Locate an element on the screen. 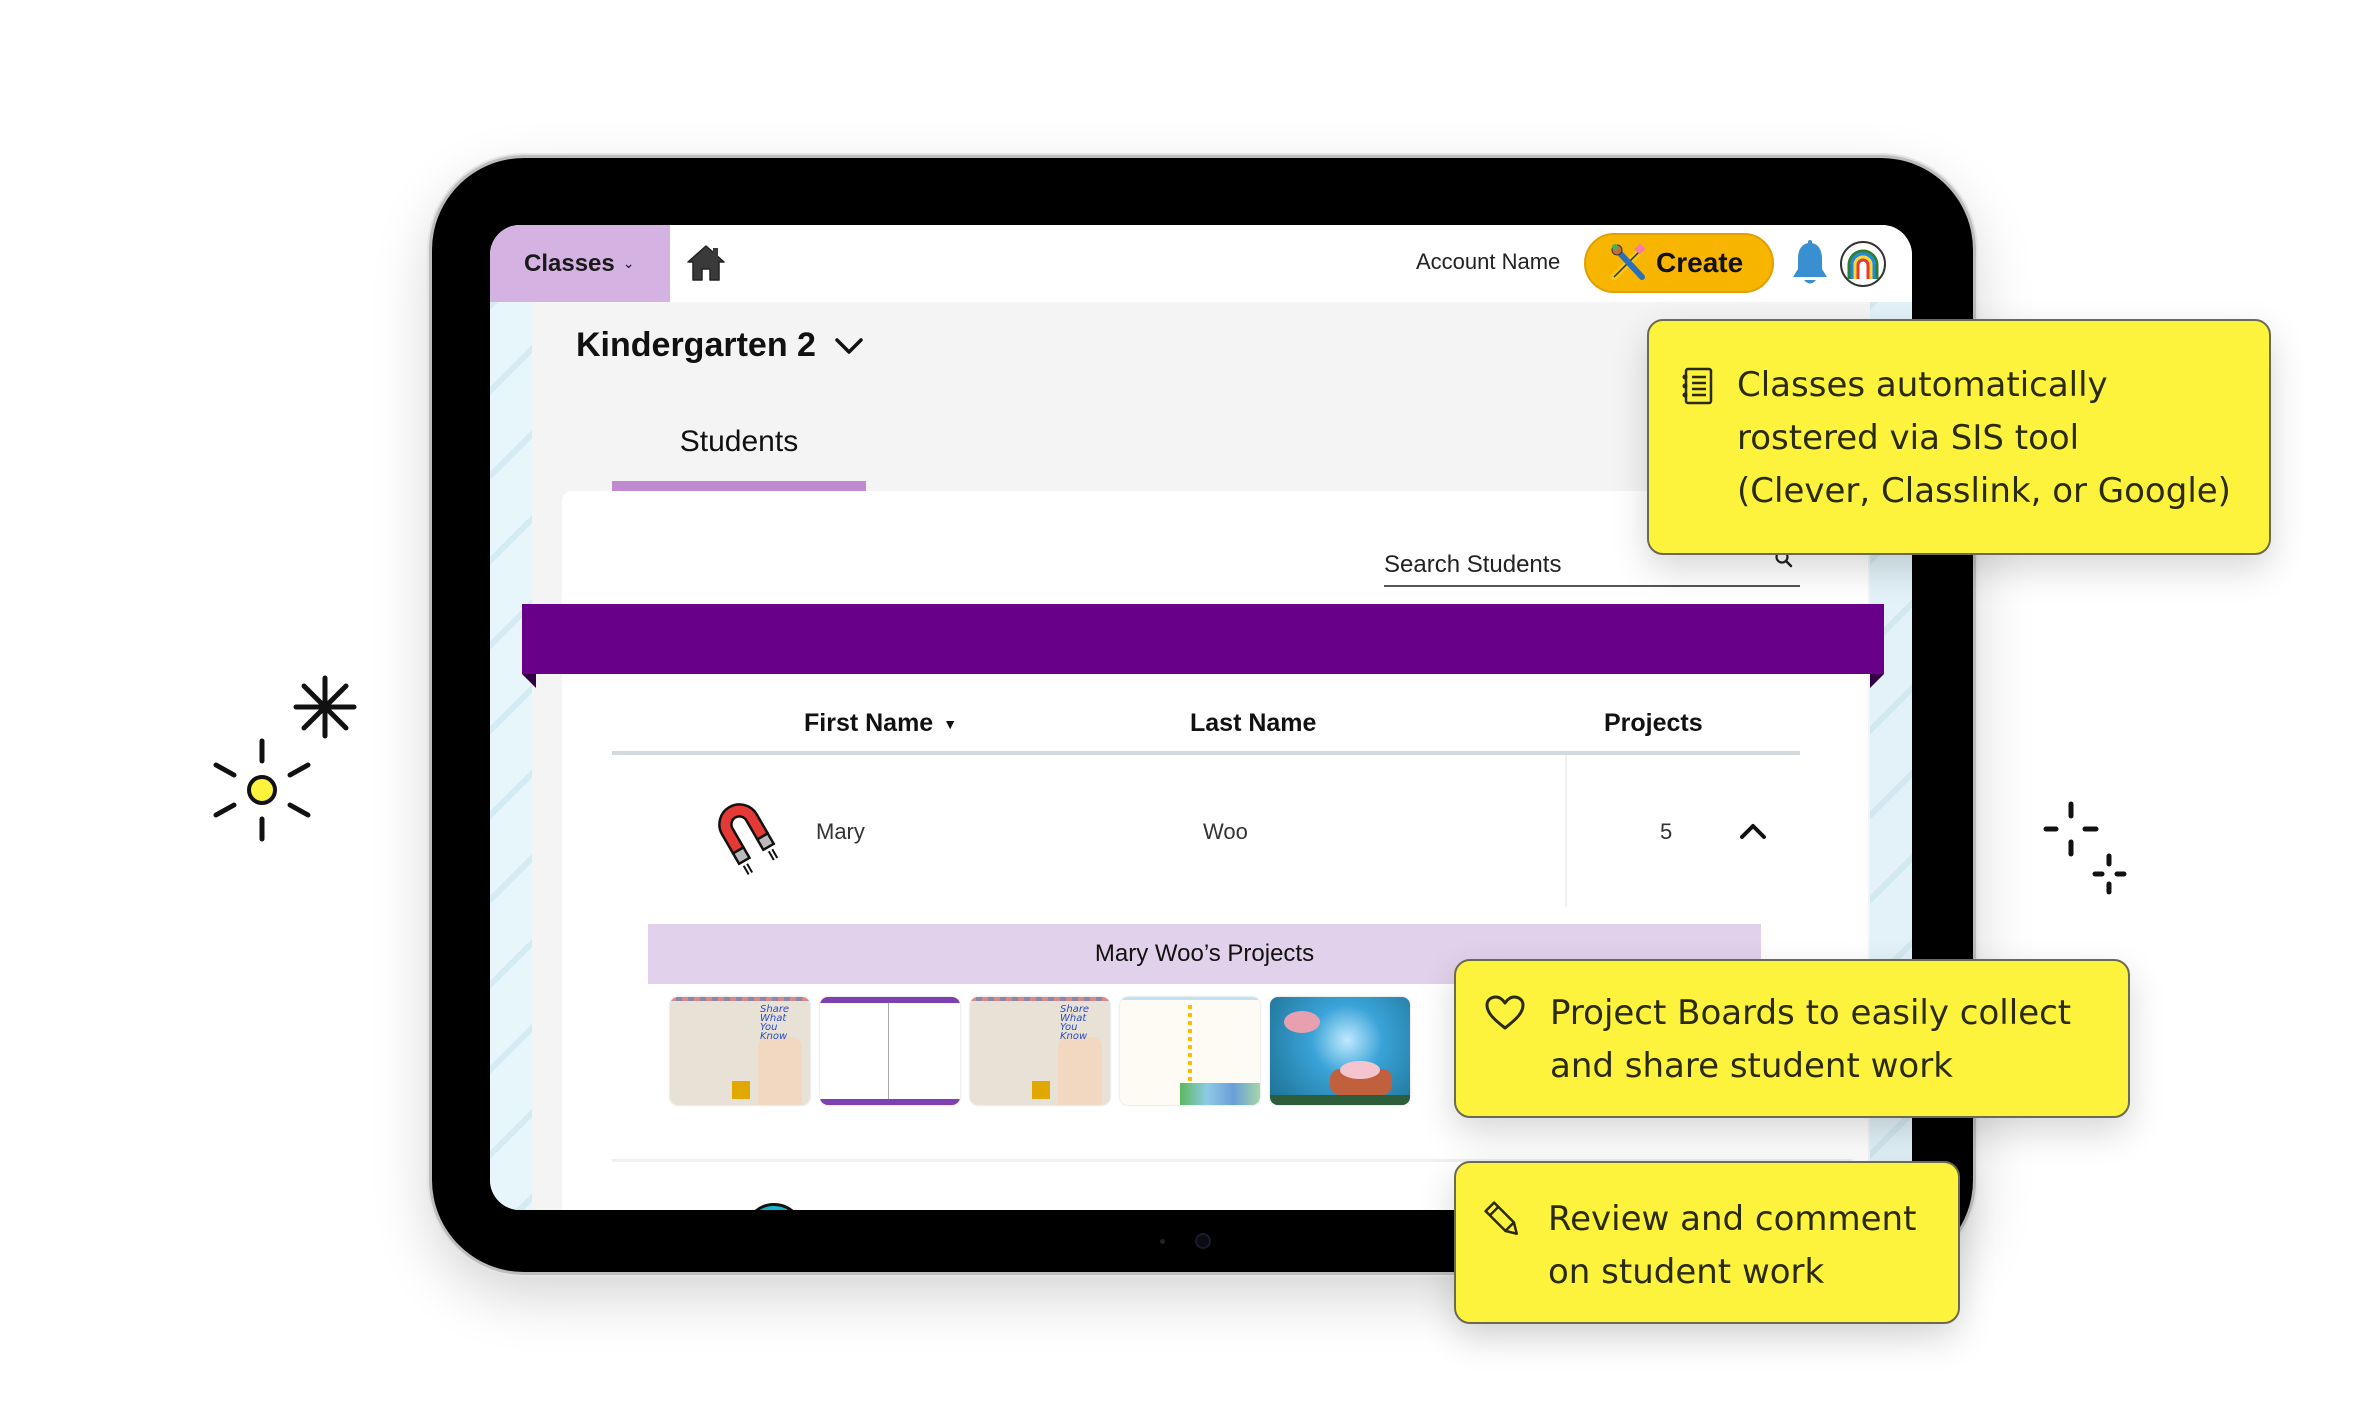 This screenshot has width=2377, height=1421. column-header-first-name: First Name ▼ is located at coordinates (880, 723).